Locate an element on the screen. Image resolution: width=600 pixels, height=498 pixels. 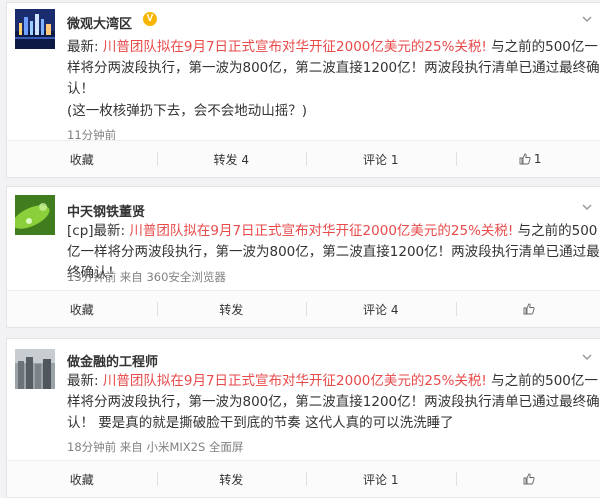
action-bar: 收藏 转发 评论 4 is located at coordinates (303, 308).